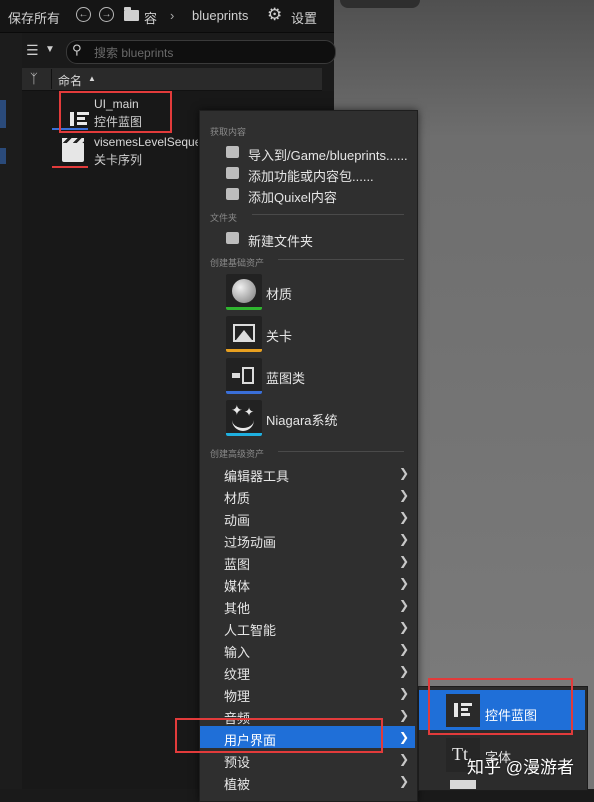  What do you see at coordinates (237, 263) in the screenshot?
I see `section-title-basic-assets: 创建基础资产` at bounding box center [237, 263].